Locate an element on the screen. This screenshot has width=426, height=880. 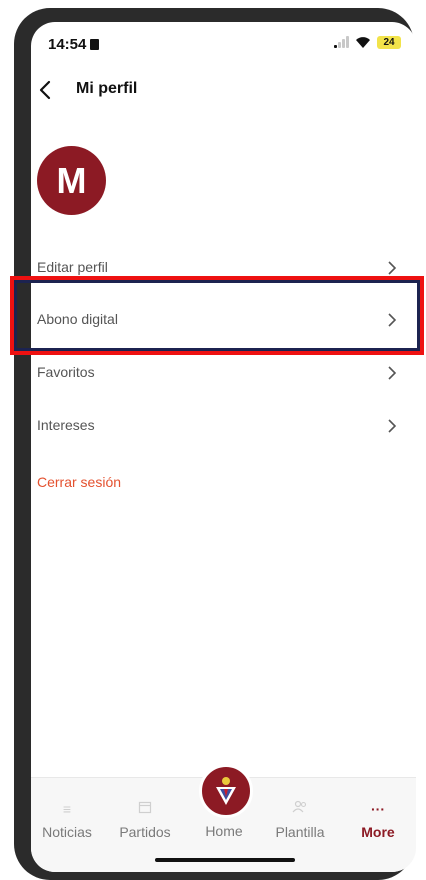
menu-item-editar-perfil: Editar perfil is located at coordinates (223, 265).